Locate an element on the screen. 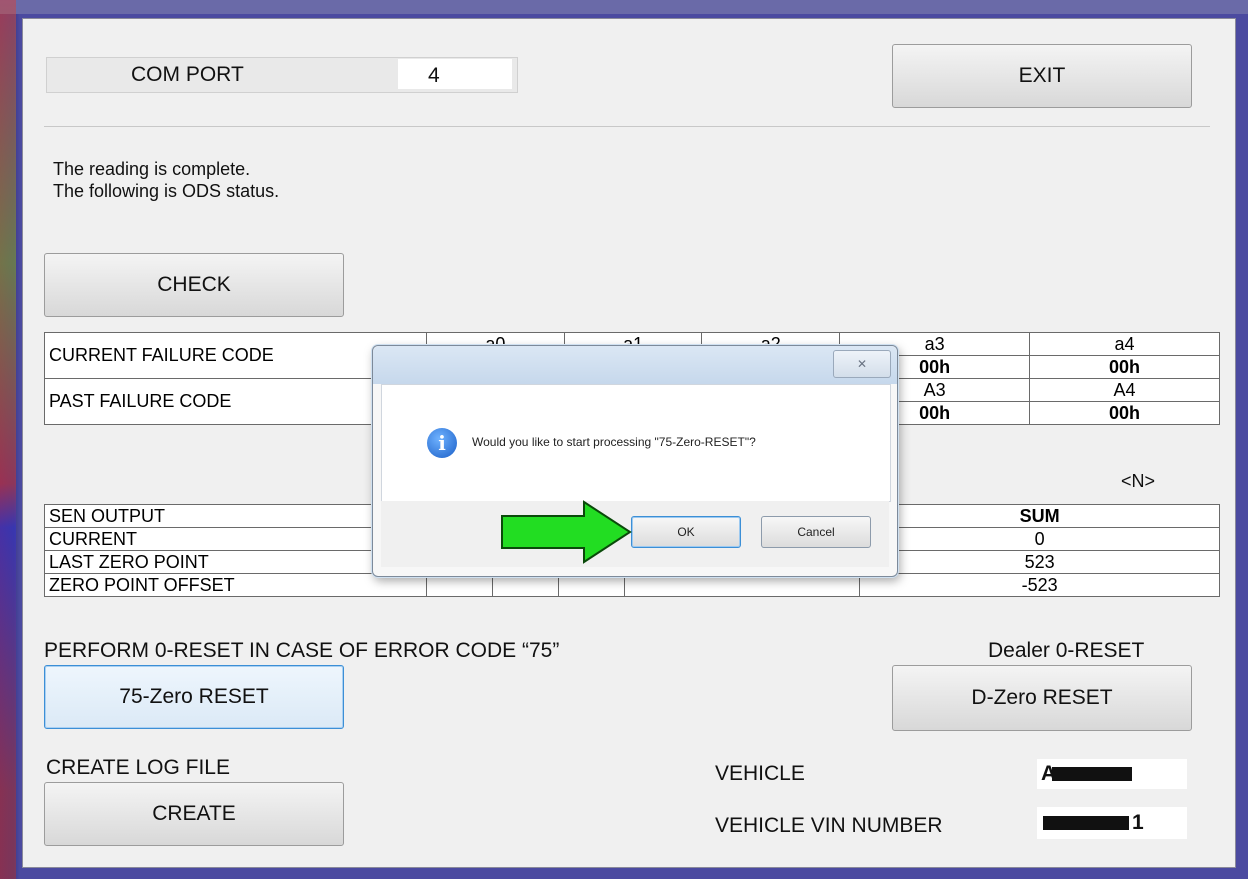 This screenshot has width=1248, height=879. table-cell: -523 is located at coordinates (1039, 585).